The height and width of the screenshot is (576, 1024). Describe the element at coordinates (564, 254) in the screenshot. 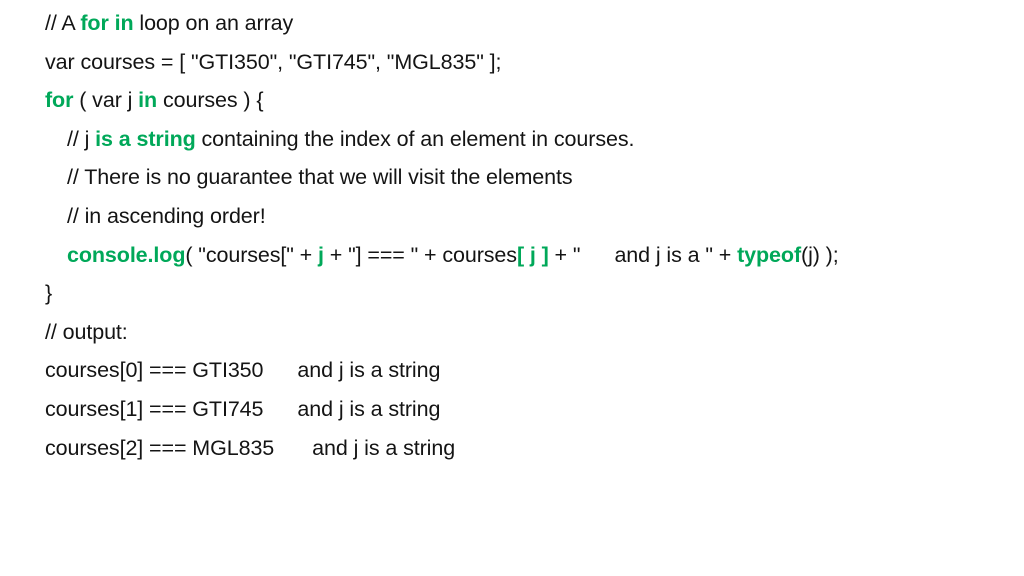

I see `code-text: + "` at that location.